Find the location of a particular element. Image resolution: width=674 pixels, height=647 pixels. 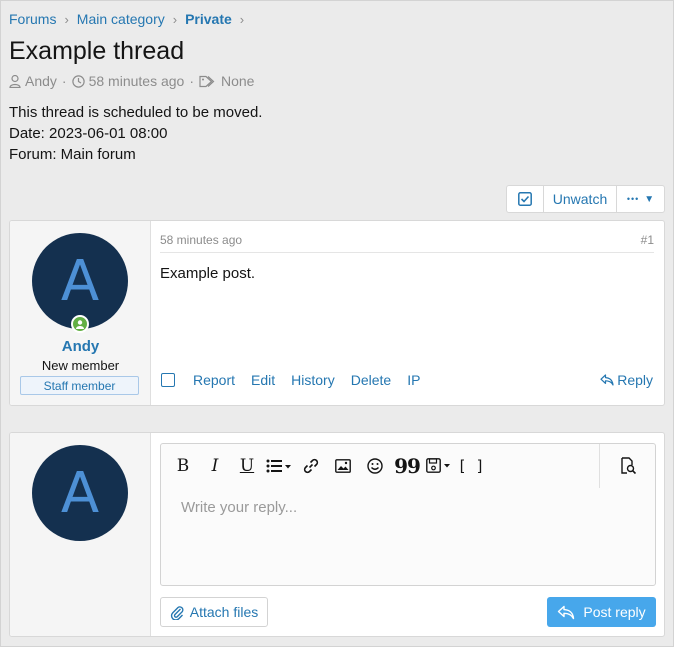

avatar: A is located at coordinates (80, 493).